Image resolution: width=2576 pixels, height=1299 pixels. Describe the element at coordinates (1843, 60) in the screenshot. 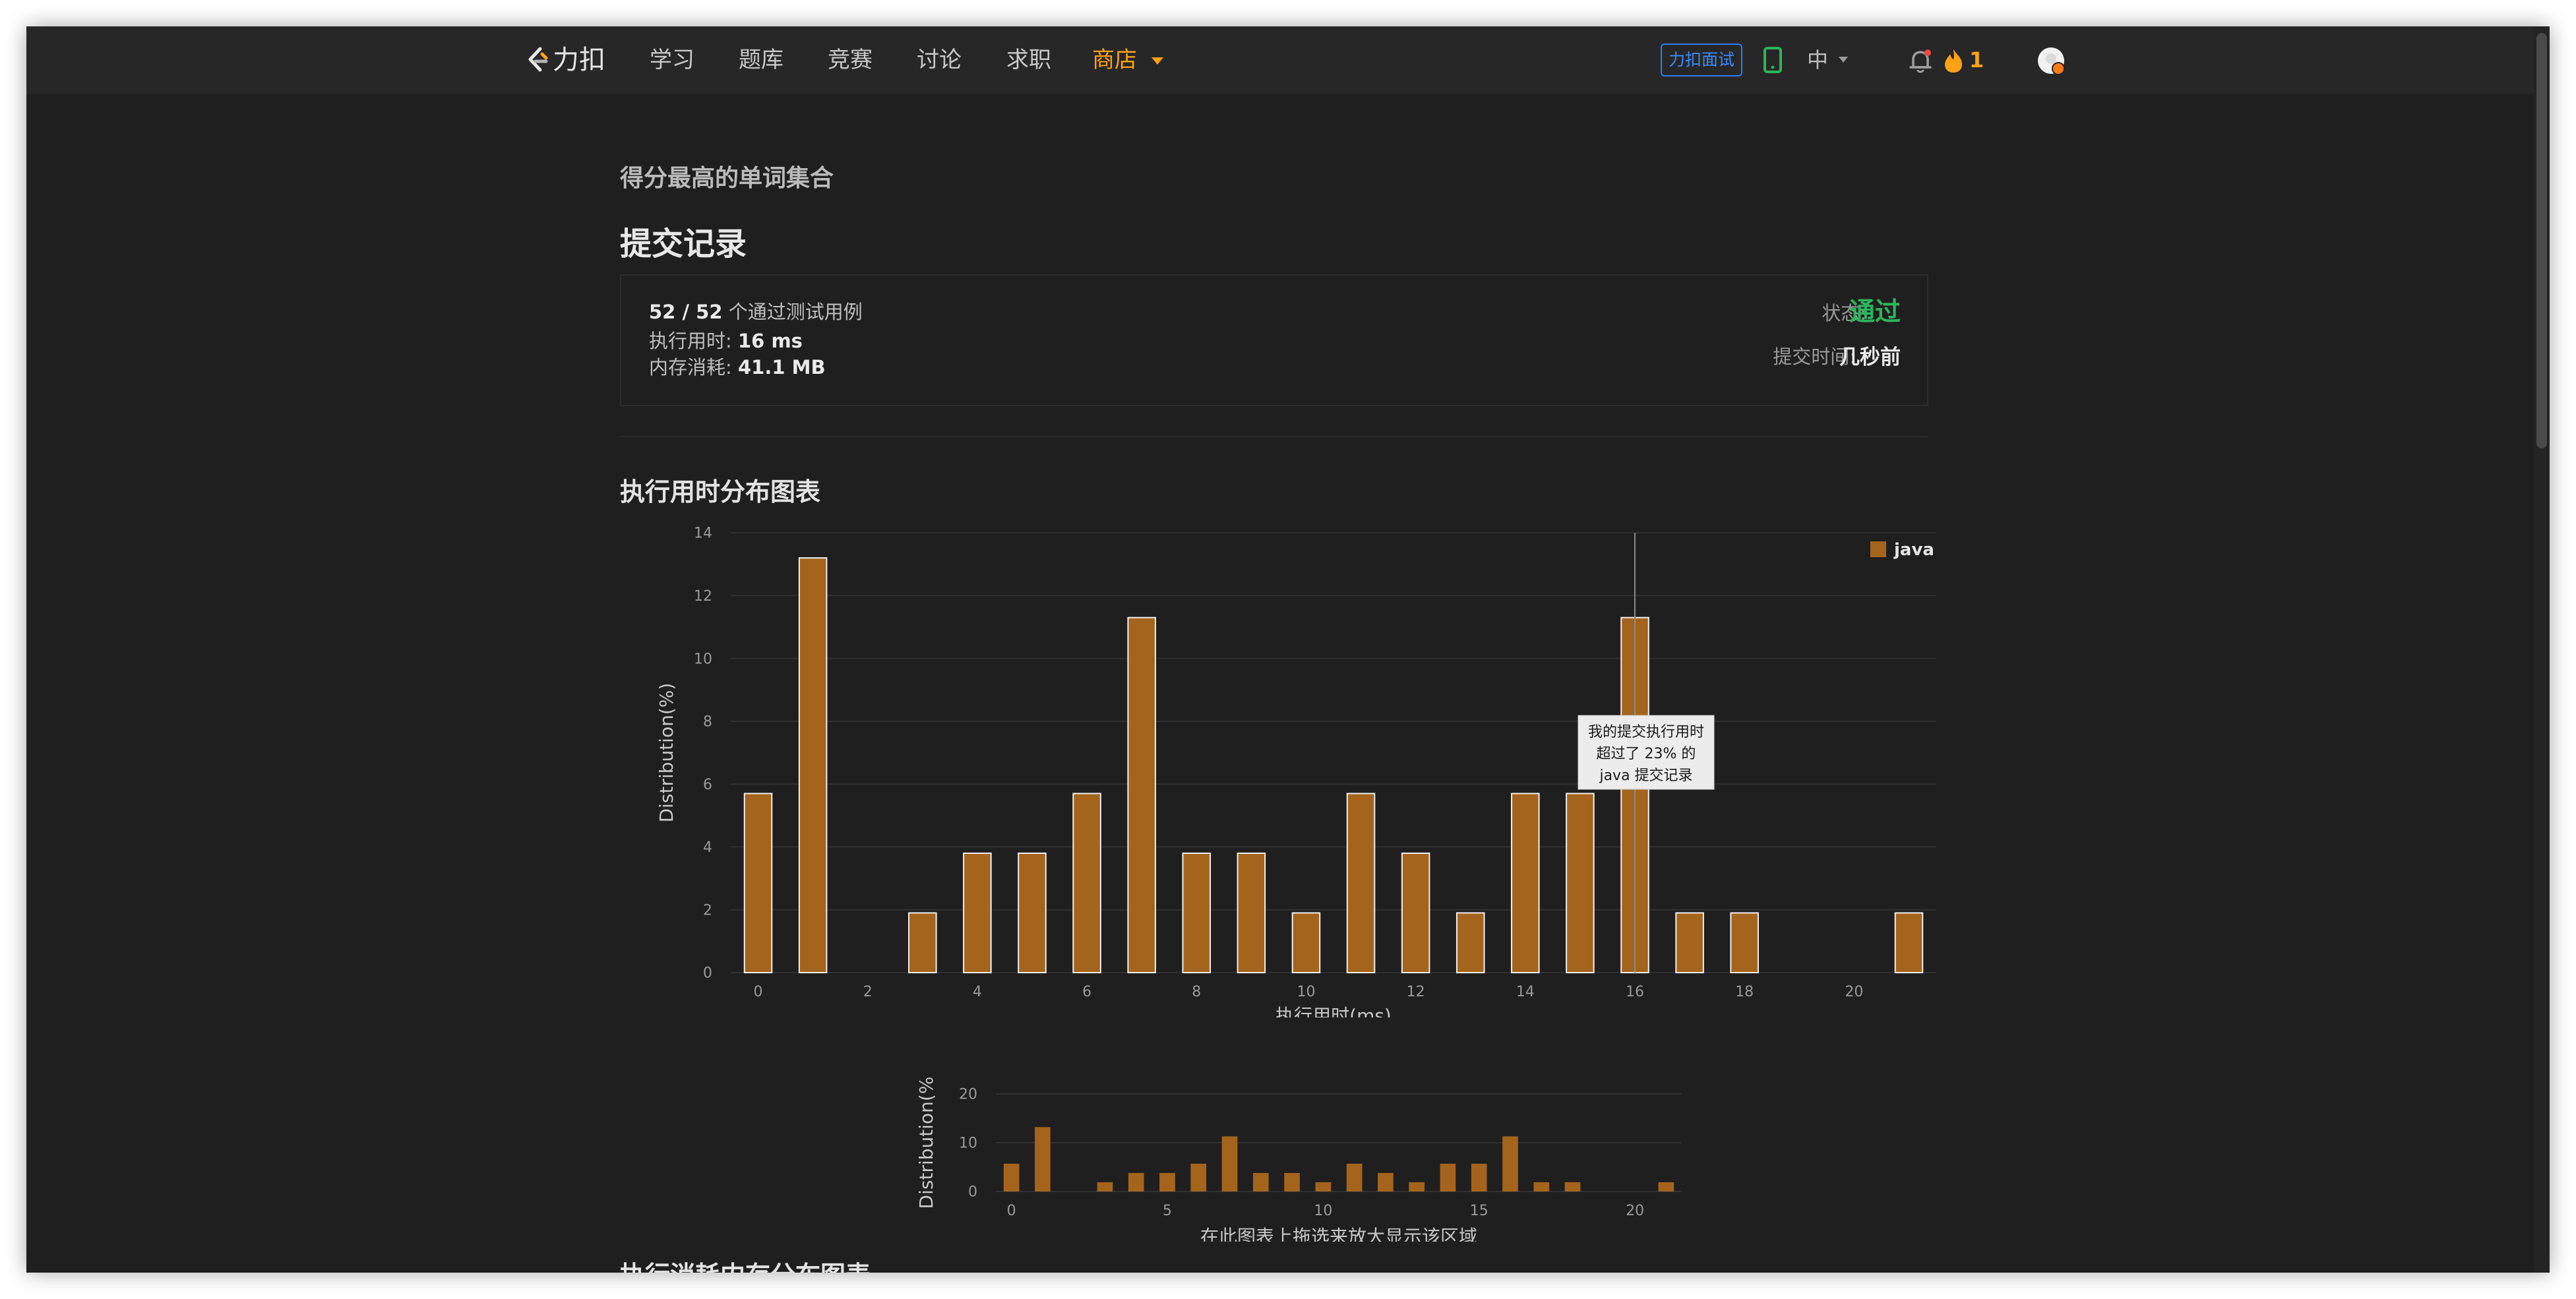

I see `language-chevron-icon` at that location.